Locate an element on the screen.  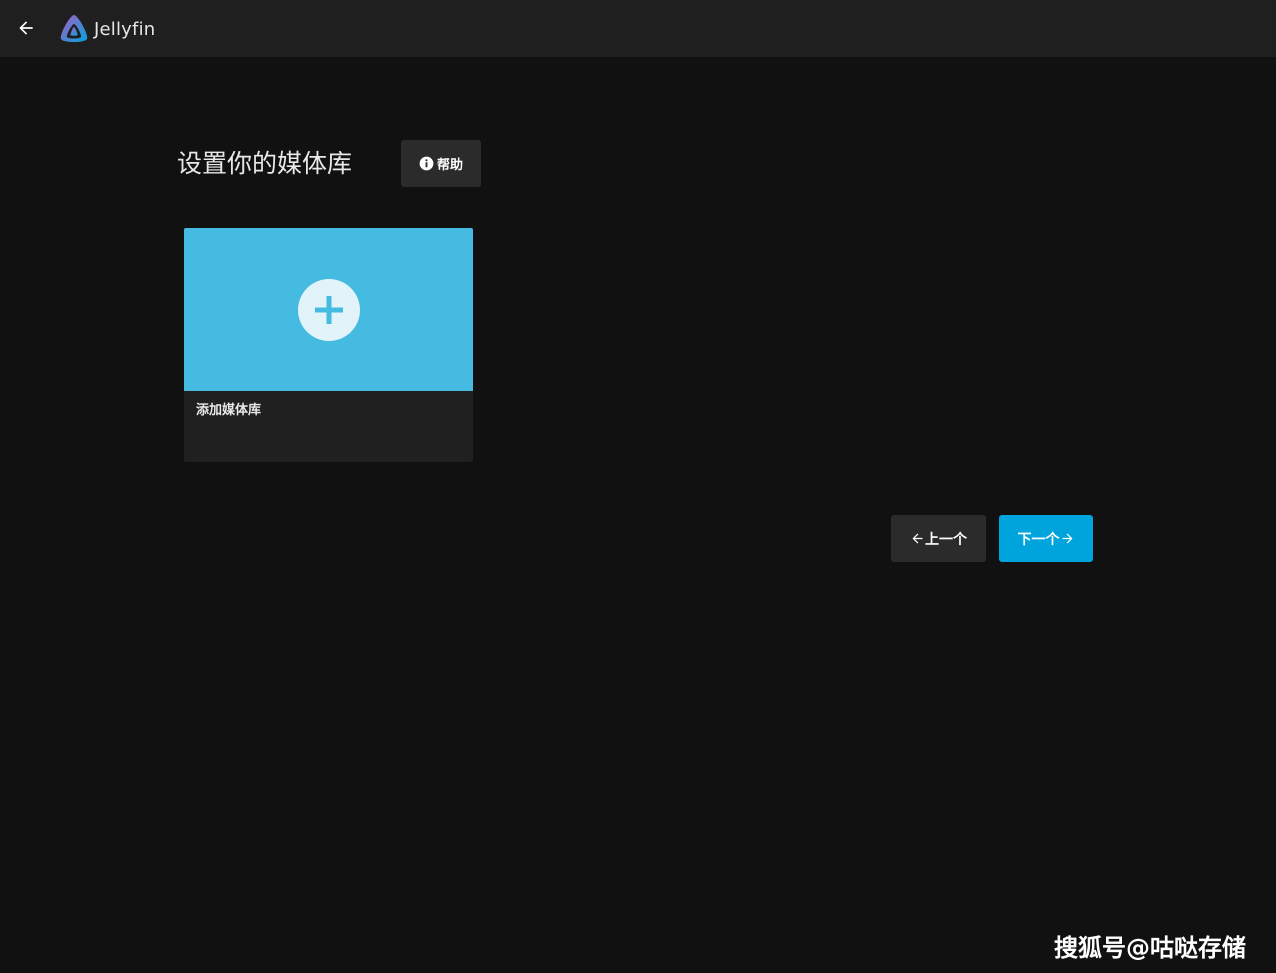
jellyfin-logo-icon is located at coordinates (74, 28).